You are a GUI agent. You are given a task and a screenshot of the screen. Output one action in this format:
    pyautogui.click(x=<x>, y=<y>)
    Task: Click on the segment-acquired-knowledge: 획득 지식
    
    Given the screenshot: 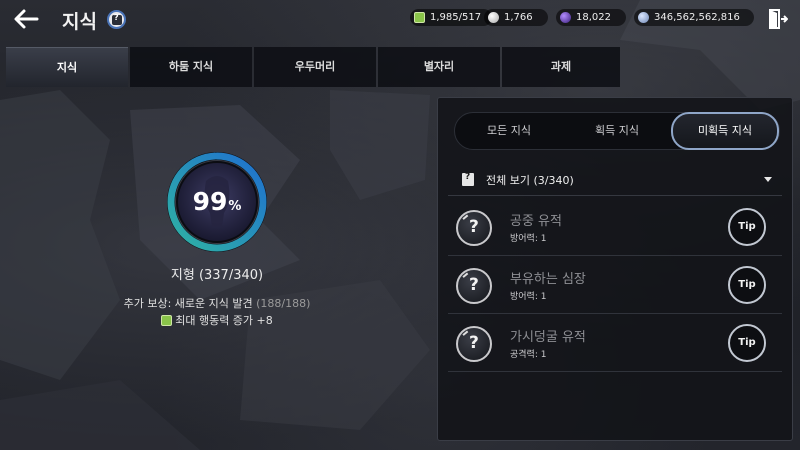 What is the action you would take?
    pyautogui.click(x=617, y=131)
    